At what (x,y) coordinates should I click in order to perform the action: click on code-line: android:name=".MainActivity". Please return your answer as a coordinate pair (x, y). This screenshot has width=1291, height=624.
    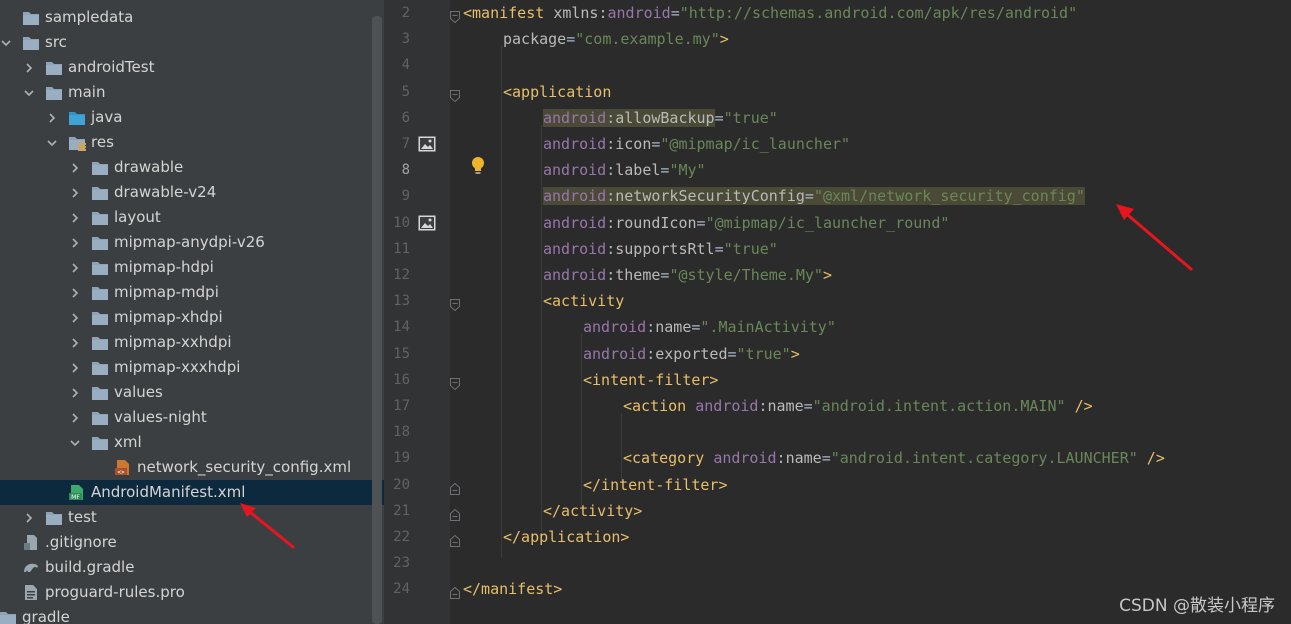
    Looking at the image, I should click on (709, 327).